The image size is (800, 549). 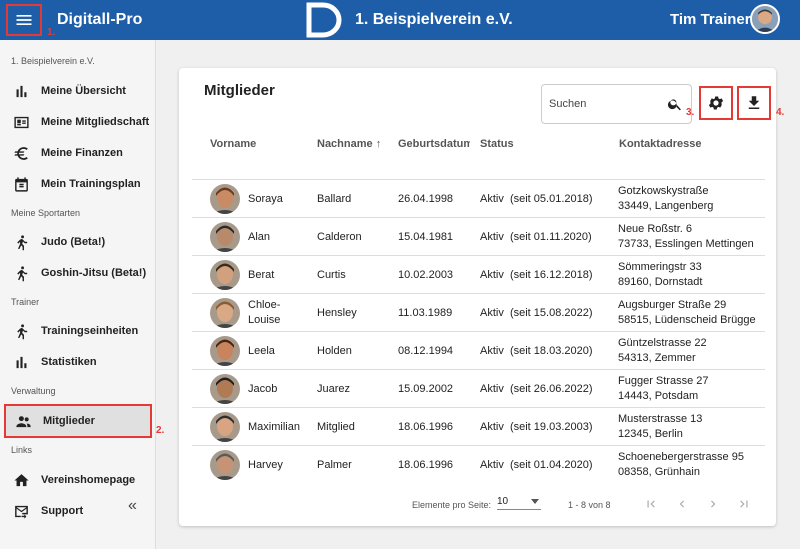 I want to click on cell-firstname: Leela, so click(x=261, y=351).